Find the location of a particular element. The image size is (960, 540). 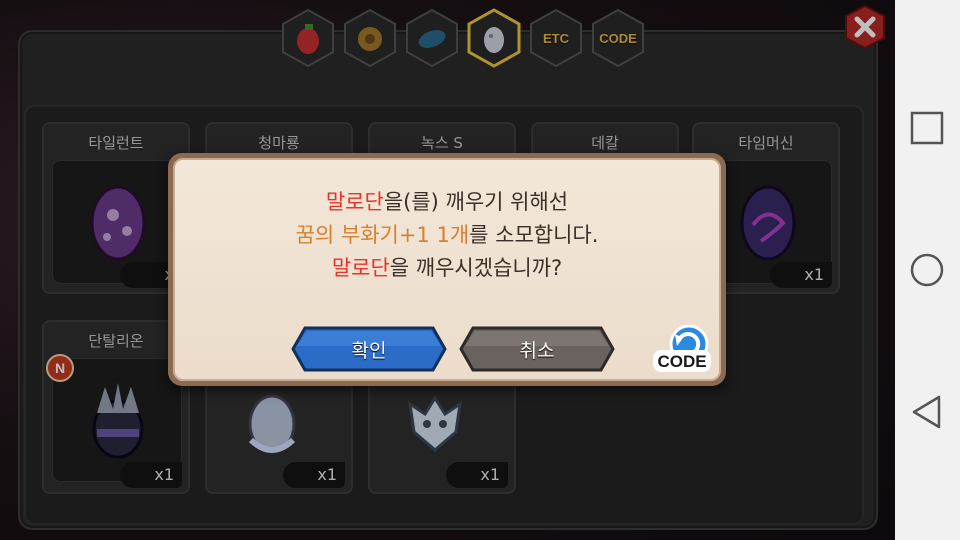

message-line-2: 꿈의 부화기+1 1개를 소모합니다. is located at coordinates (447, 235).